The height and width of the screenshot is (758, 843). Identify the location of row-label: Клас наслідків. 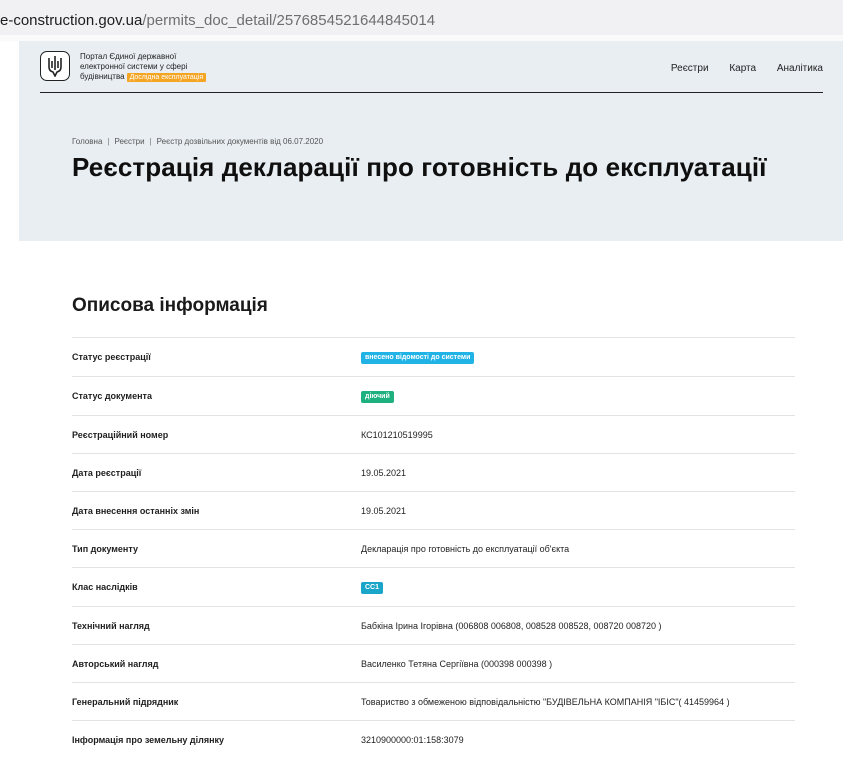
(105, 587).